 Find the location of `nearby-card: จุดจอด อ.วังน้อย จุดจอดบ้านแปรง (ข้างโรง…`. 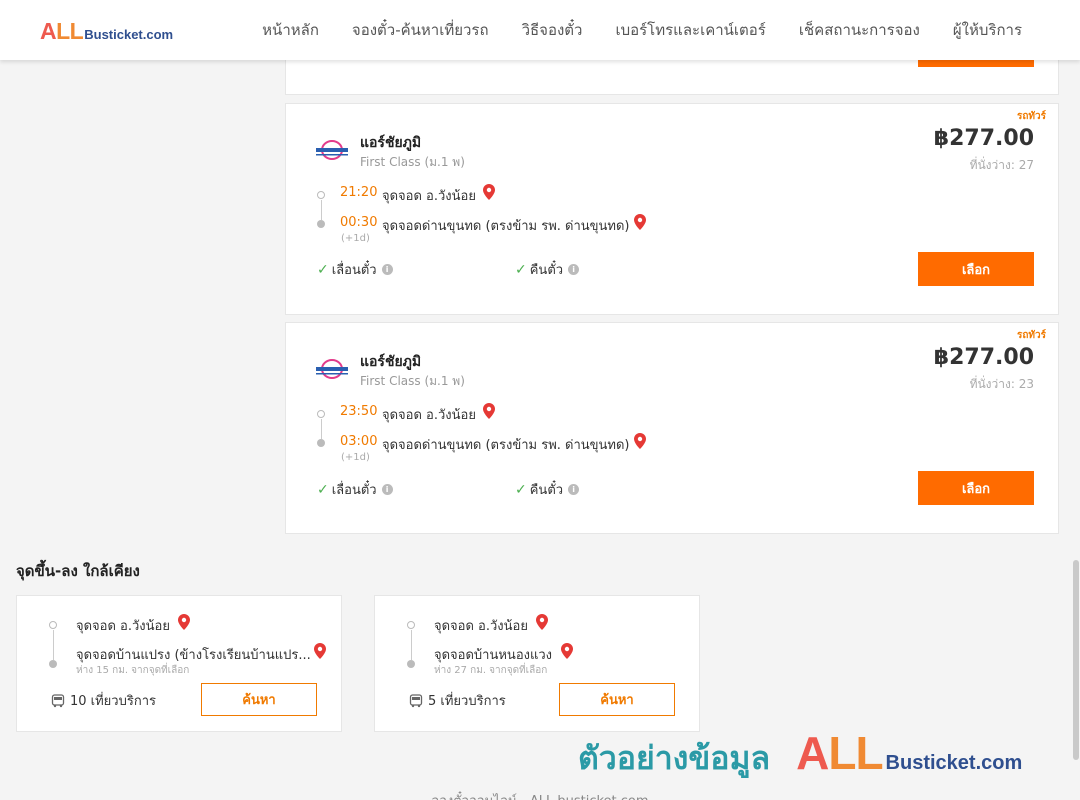

nearby-card: จุดจอด อ.วังน้อย จุดจอดบ้านแปรง (ข้างโรง… is located at coordinates (179, 663).